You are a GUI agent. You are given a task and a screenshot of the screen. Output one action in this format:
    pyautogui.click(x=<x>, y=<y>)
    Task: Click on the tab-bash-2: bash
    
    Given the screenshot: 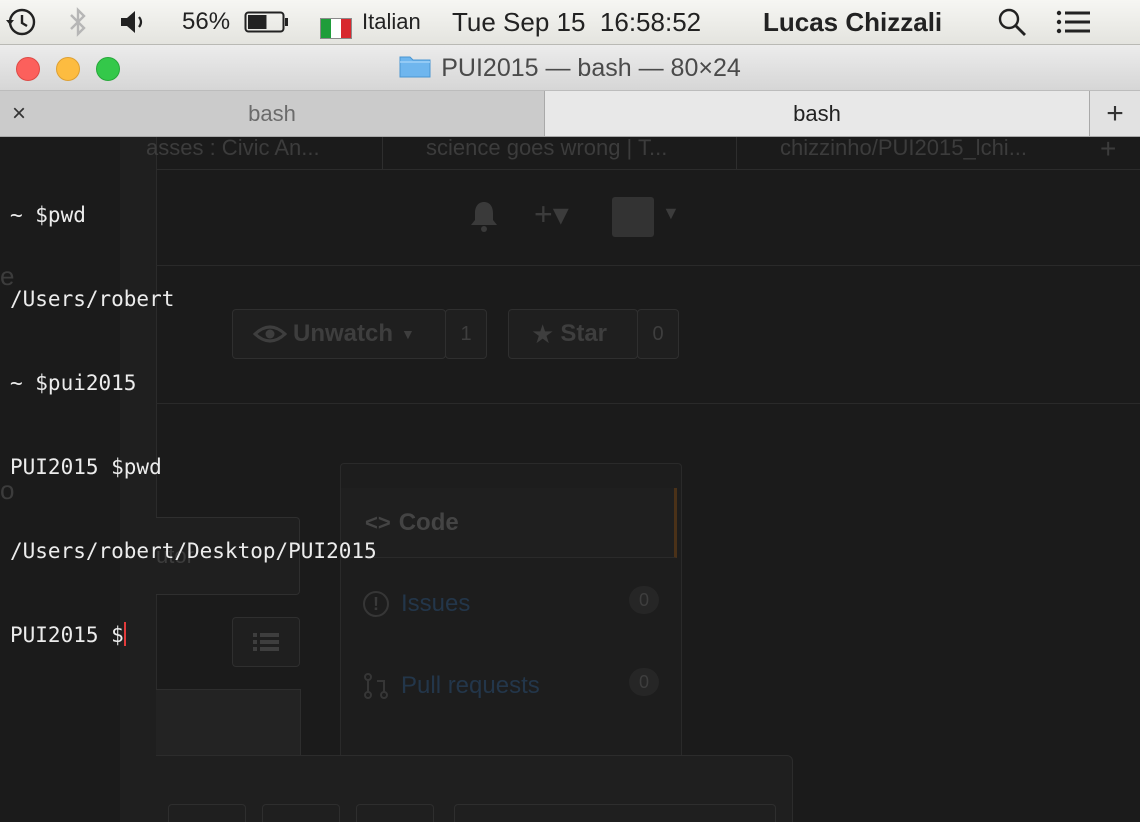 What is the action you would take?
    pyautogui.click(x=817, y=113)
    